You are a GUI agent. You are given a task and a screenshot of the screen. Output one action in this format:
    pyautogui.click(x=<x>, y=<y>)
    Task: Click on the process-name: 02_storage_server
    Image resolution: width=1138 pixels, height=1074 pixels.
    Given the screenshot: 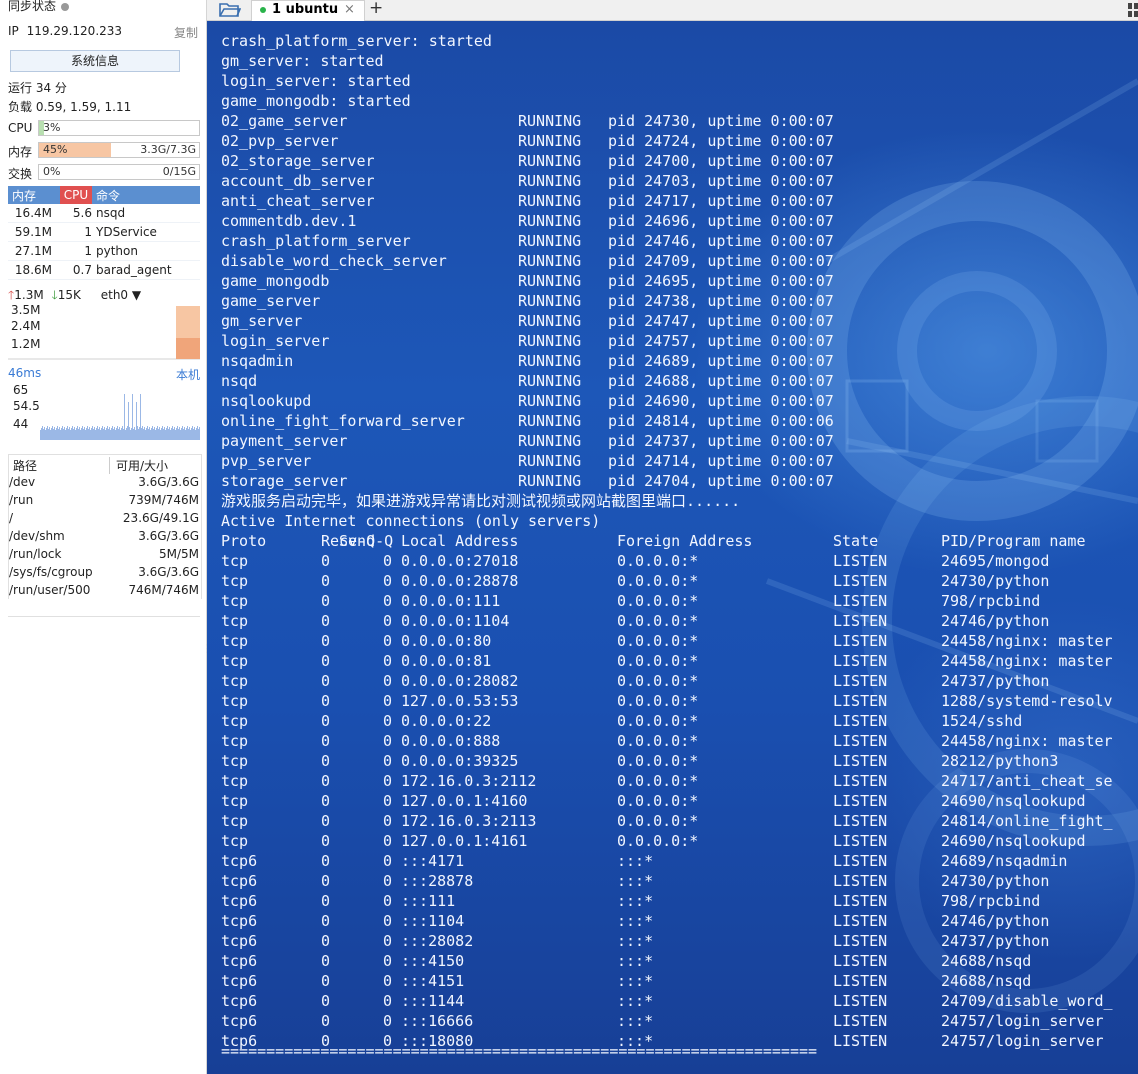 What is the action you would take?
    pyautogui.click(x=298, y=161)
    